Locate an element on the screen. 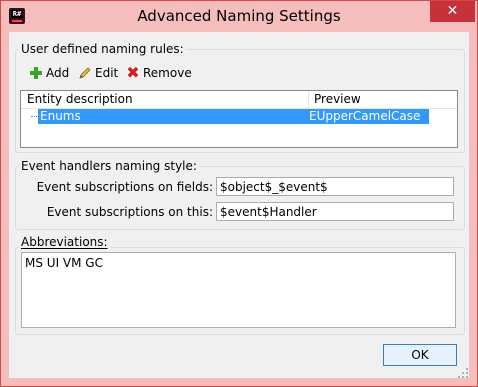  remove-button: ✖ Remove is located at coordinates (159, 72).